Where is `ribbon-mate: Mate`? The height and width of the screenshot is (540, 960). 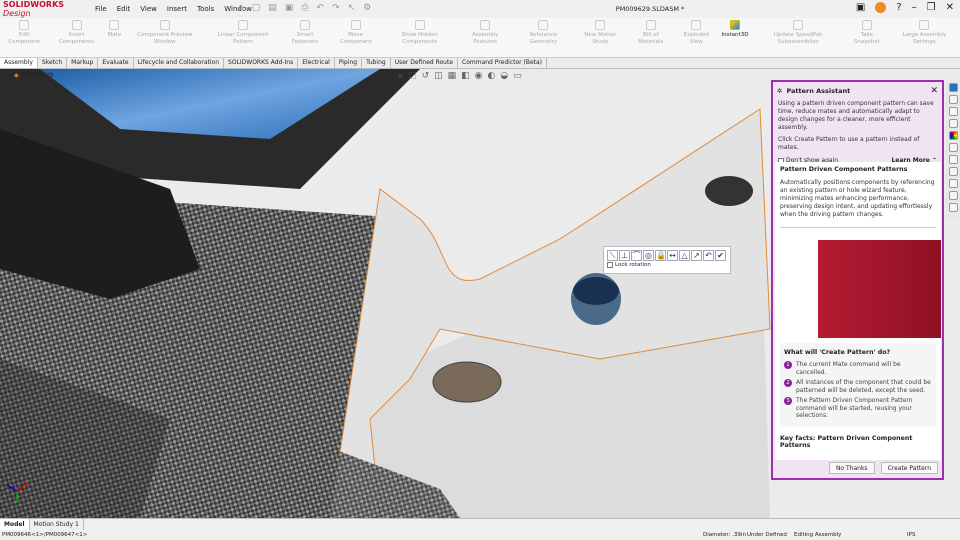 ribbon-mate: Mate is located at coordinates (115, 37).